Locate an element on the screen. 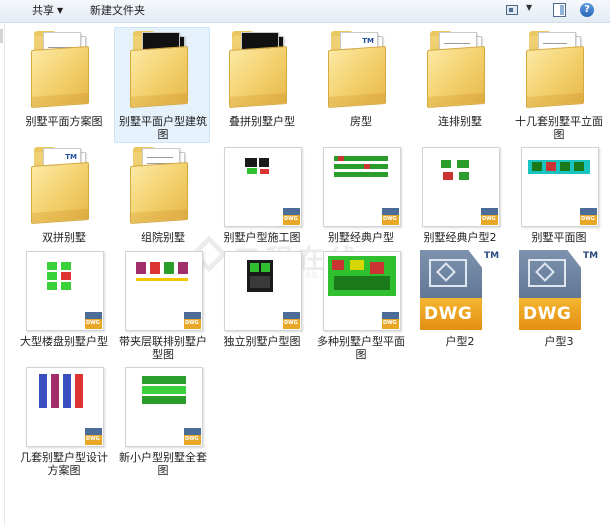 This screenshot has height=525, width=610. command-bar: 共享 ▼ 新建文件夹 ▼ ? is located at coordinates (305, 11).